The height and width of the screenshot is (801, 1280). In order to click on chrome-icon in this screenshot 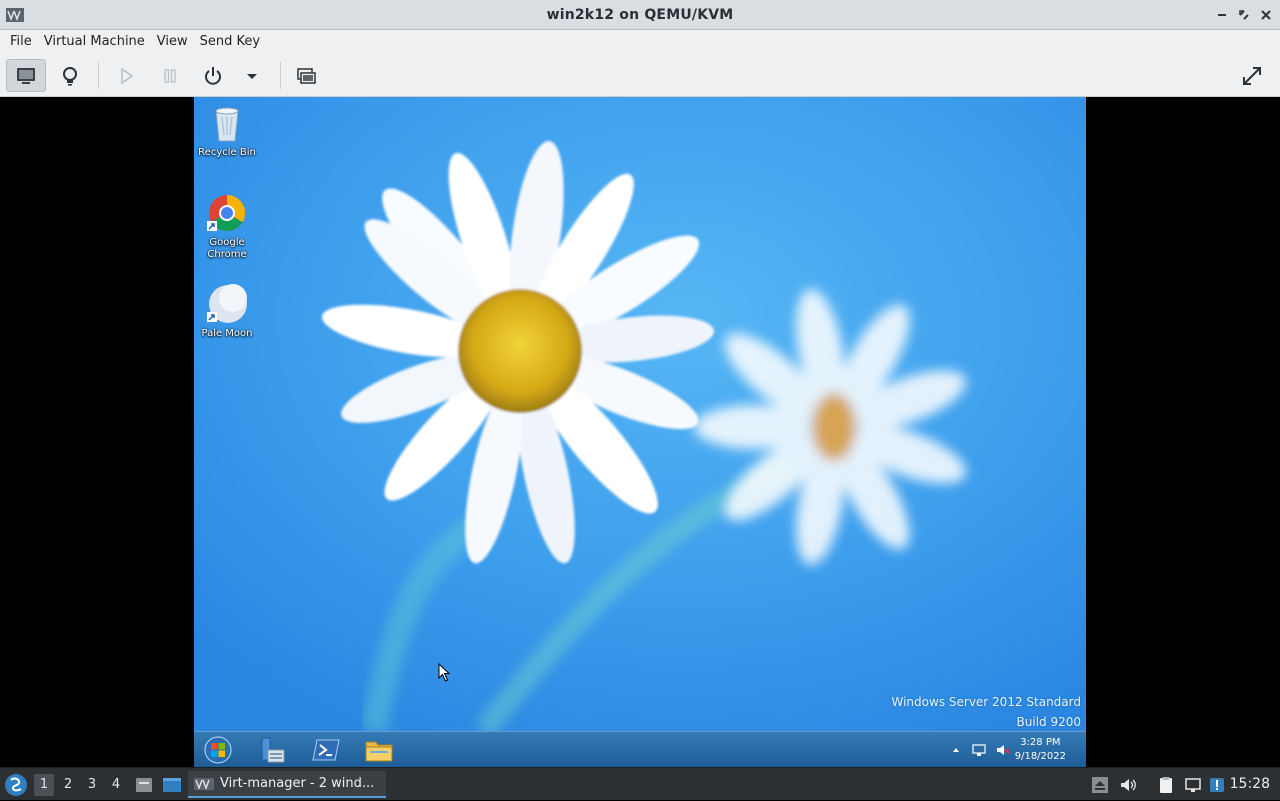, I will do `click(226, 213)`.